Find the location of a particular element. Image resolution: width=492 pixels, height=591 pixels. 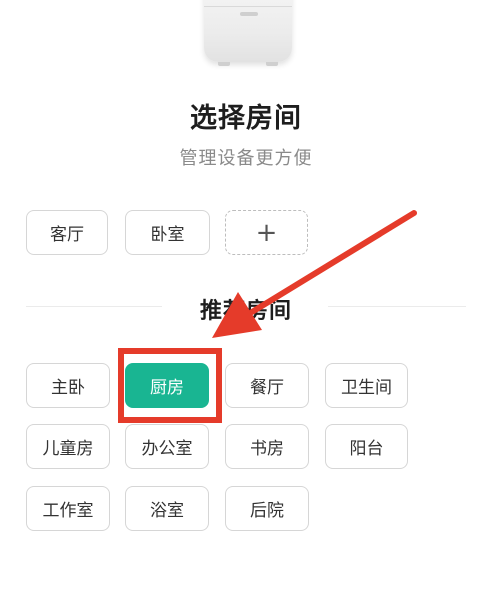

room-chip-living-room: 客厅 is located at coordinates (67, 232).